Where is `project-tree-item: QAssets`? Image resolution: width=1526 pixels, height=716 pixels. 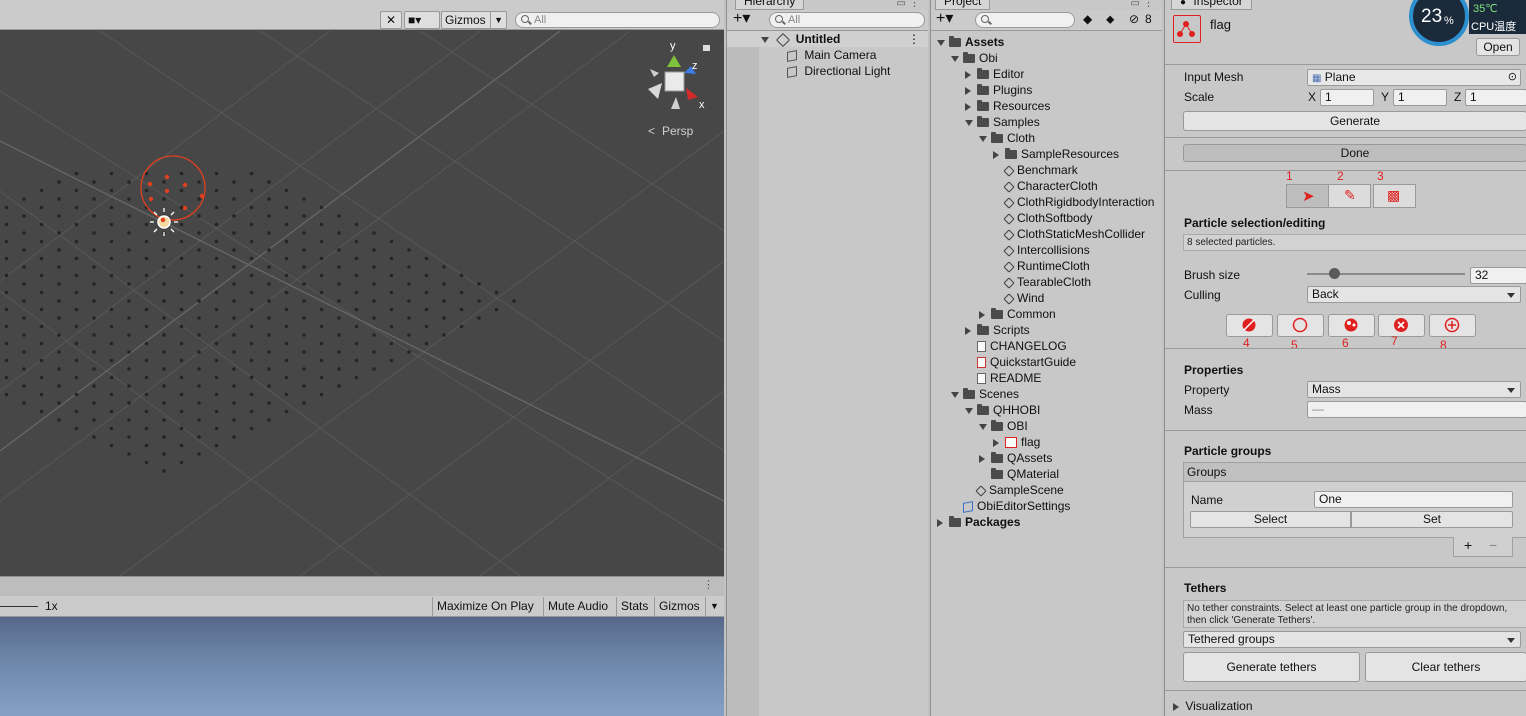
project-tree-item: QAssets is located at coordinates (1015, 458).